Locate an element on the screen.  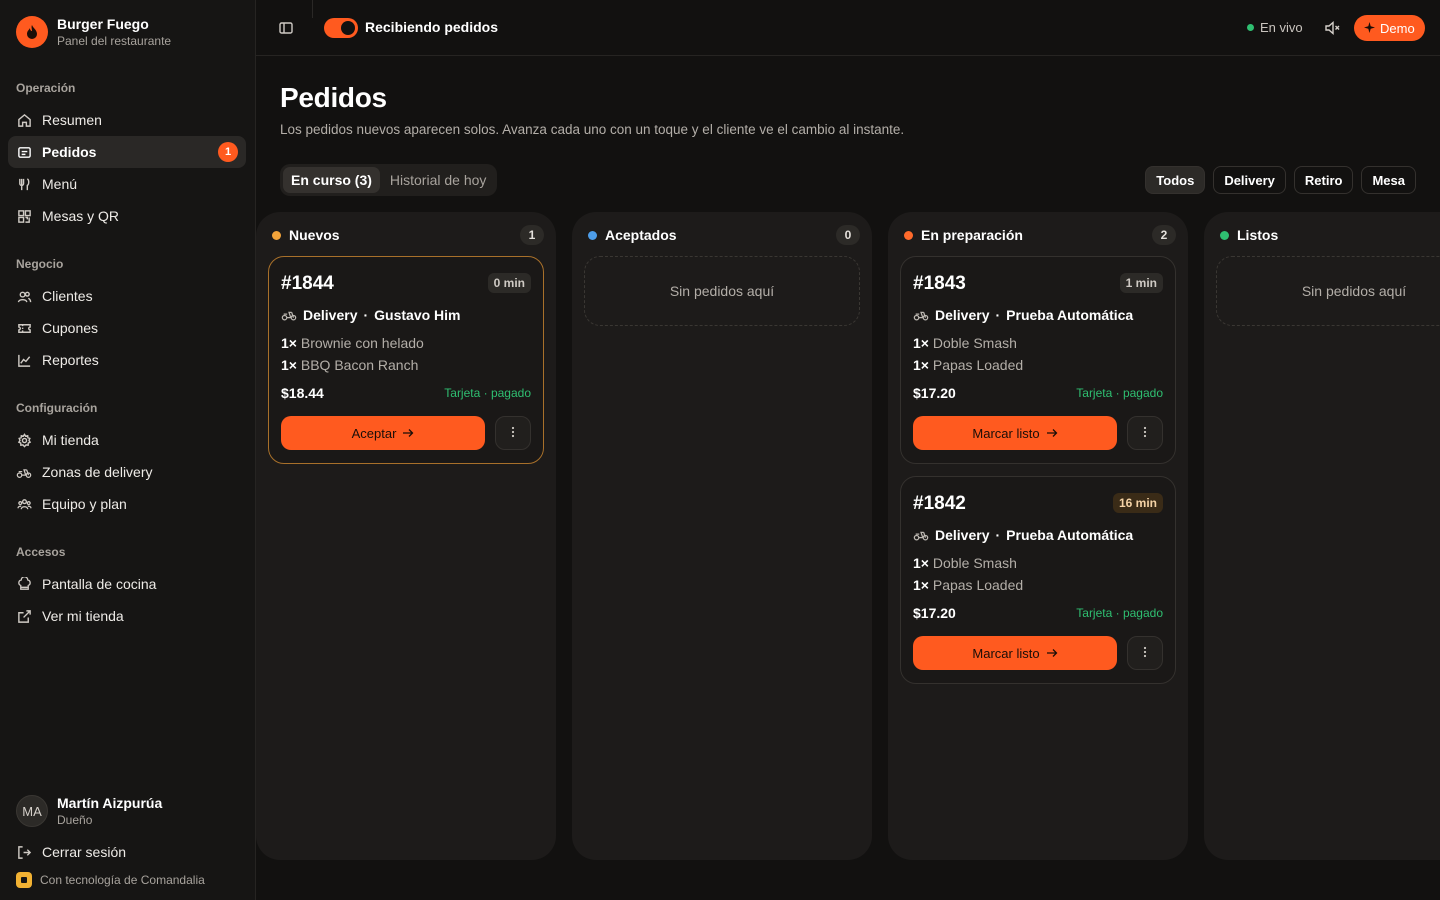
powered-by-text: Con tecnología de Comandalia is located at coordinates (122, 880).